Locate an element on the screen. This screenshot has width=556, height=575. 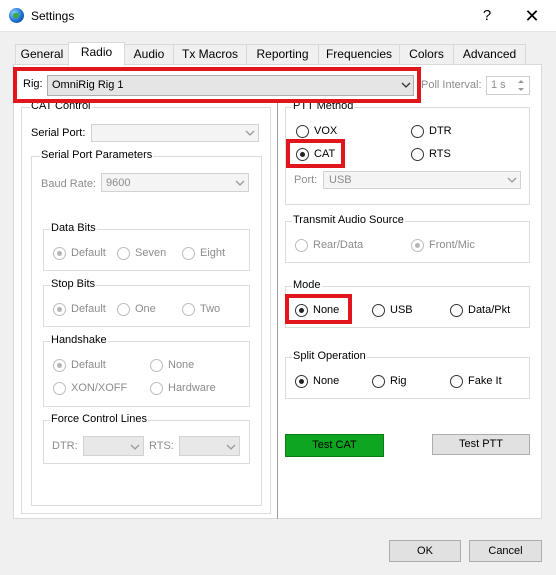
baud-rate-label: Baud Rate: is located at coordinates (69, 184).